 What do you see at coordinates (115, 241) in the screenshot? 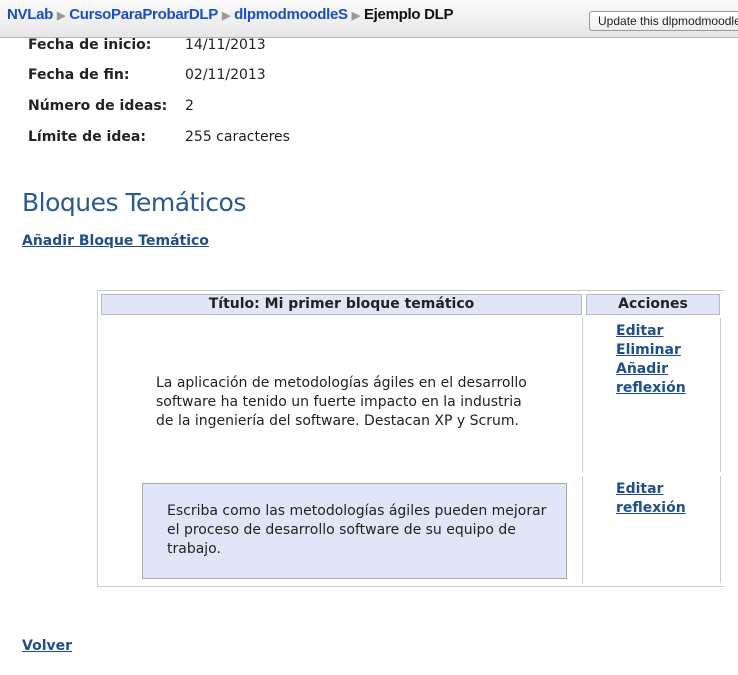
I see `add-block-link: Añadir Bloque Temático` at bounding box center [115, 241].